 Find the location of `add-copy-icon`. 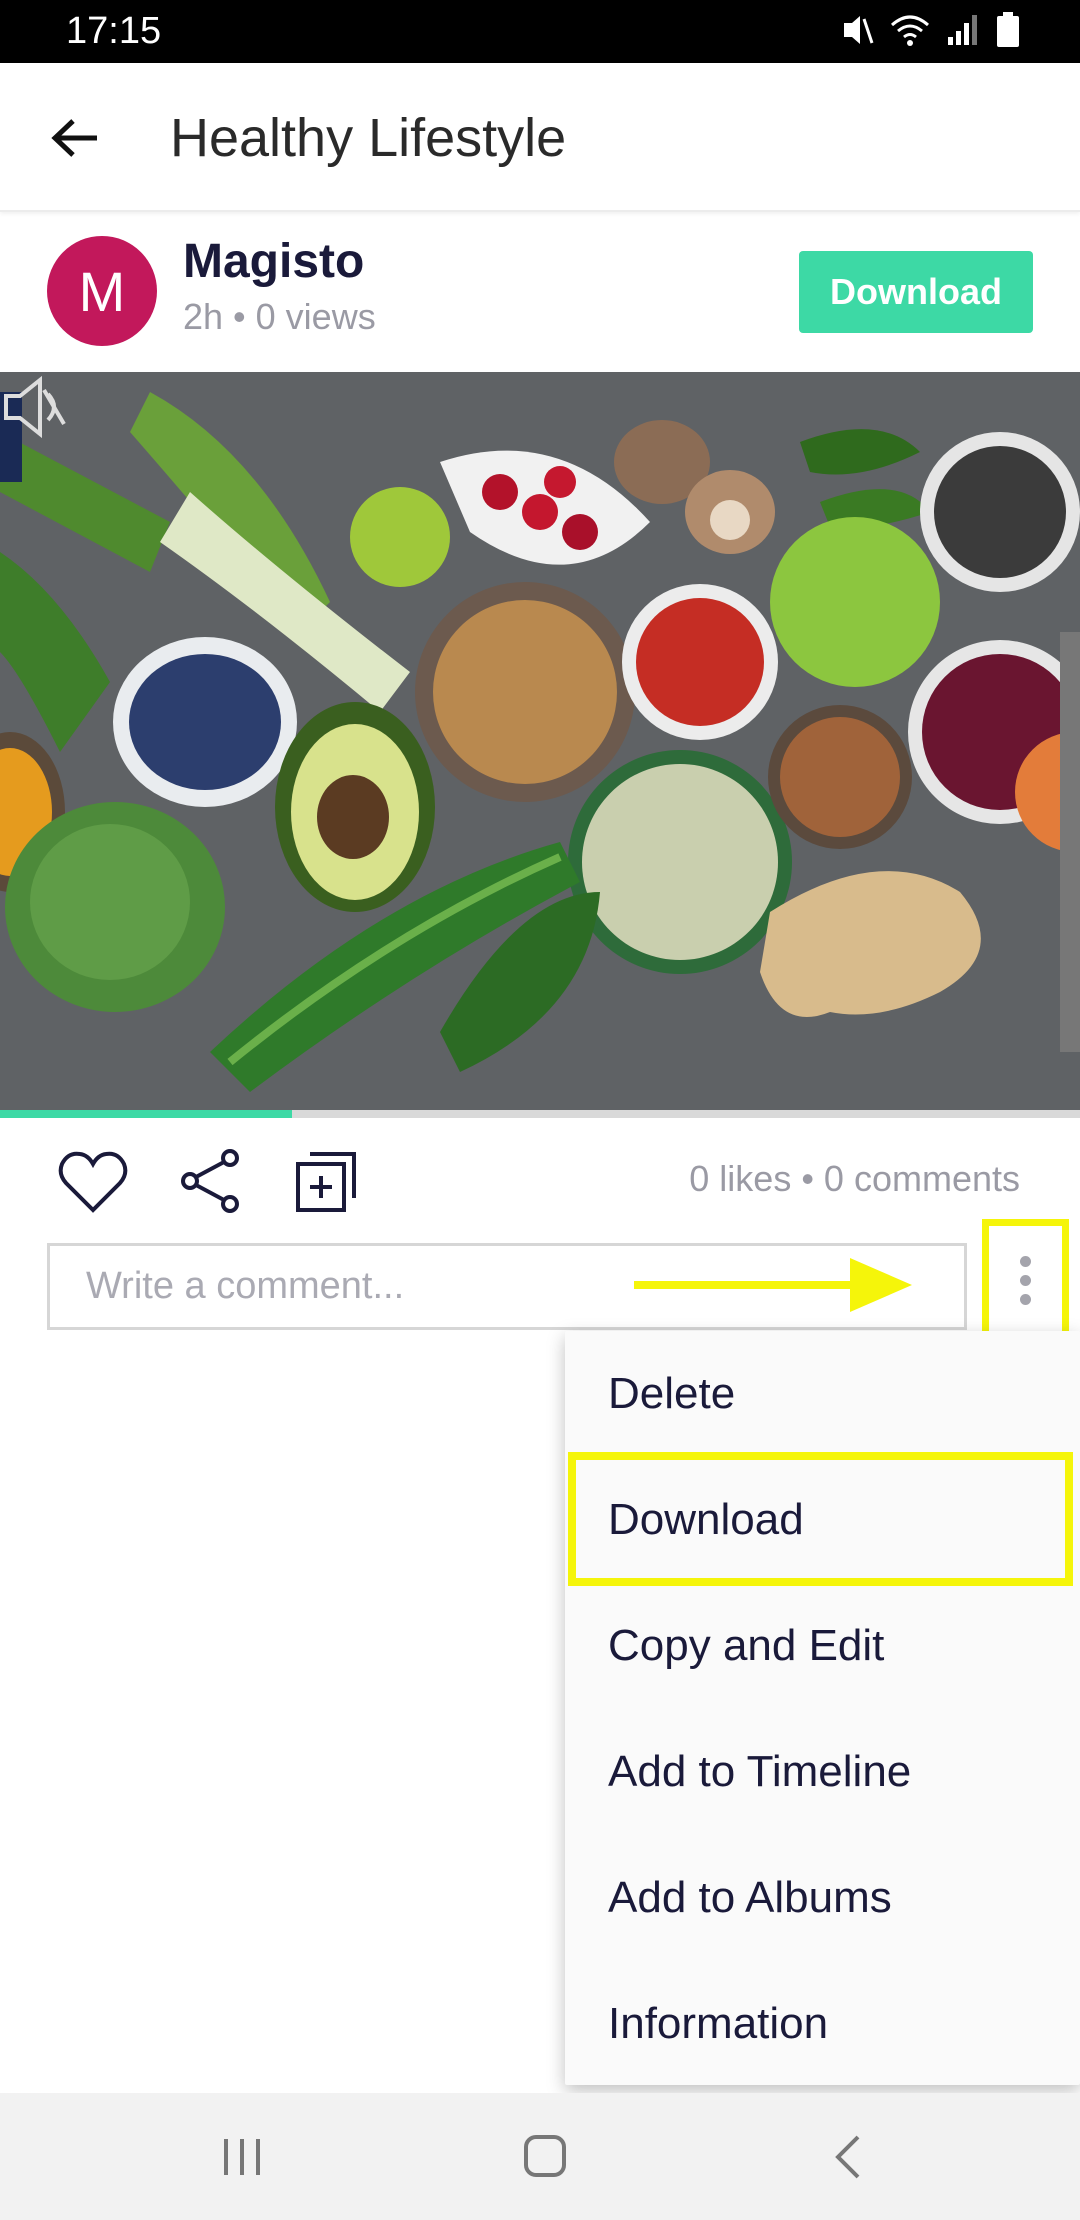

add-copy-icon is located at coordinates (327, 1181).